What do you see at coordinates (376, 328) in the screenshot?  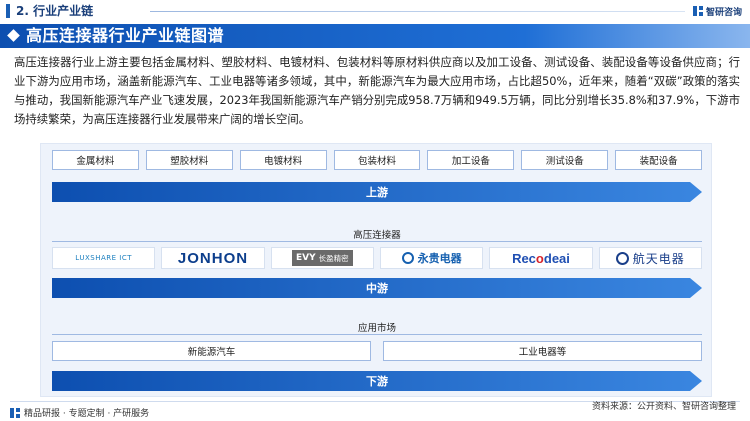 I see `downstream-sublabel: 应用市场` at bounding box center [376, 328].